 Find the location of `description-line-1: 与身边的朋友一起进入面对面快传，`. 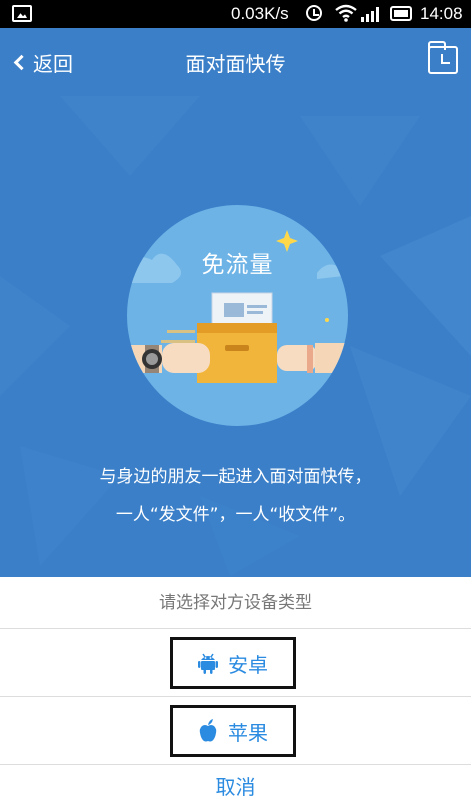

description-line-1: 与身边的朋友一起进入面对面快传， is located at coordinates (235, 477).